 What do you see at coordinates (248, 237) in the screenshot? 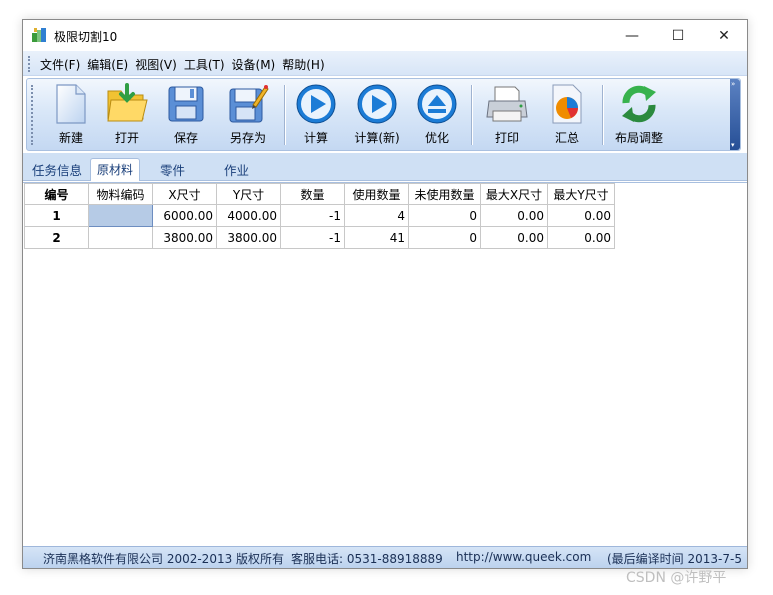
I see `y-size-cell: 3800.00` at bounding box center [248, 237].